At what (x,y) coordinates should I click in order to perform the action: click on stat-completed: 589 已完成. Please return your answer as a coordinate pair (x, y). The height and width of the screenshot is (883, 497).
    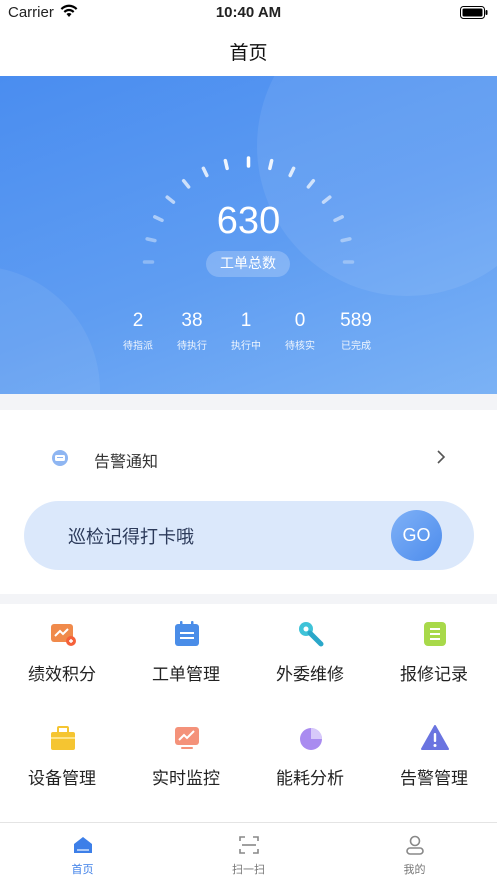
    Looking at the image, I should click on (356, 331).